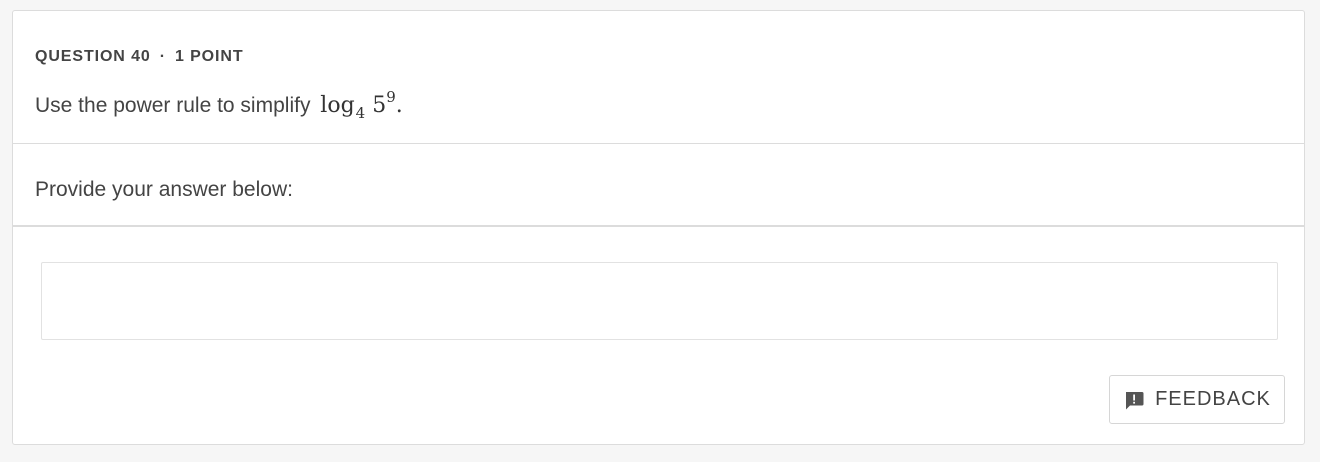  I want to click on feedback-exclamation-icon, so click(1134, 400).